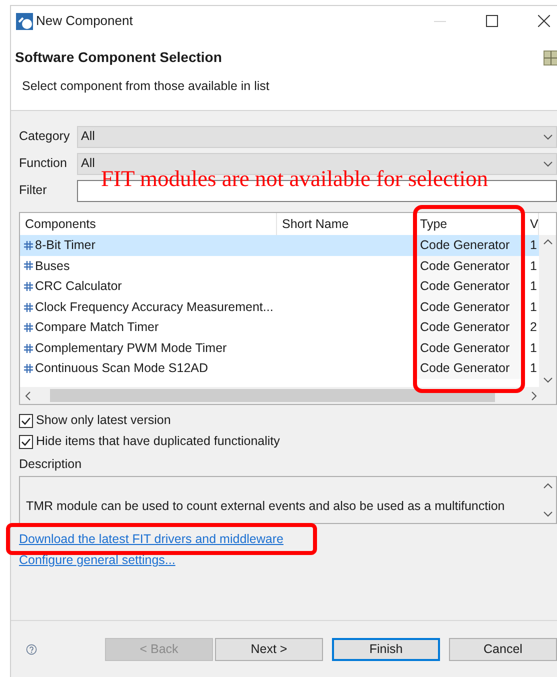 The width and height of the screenshot is (557, 677). What do you see at coordinates (317, 137) in the screenshot?
I see `dropdown-field: All` at bounding box center [317, 137].